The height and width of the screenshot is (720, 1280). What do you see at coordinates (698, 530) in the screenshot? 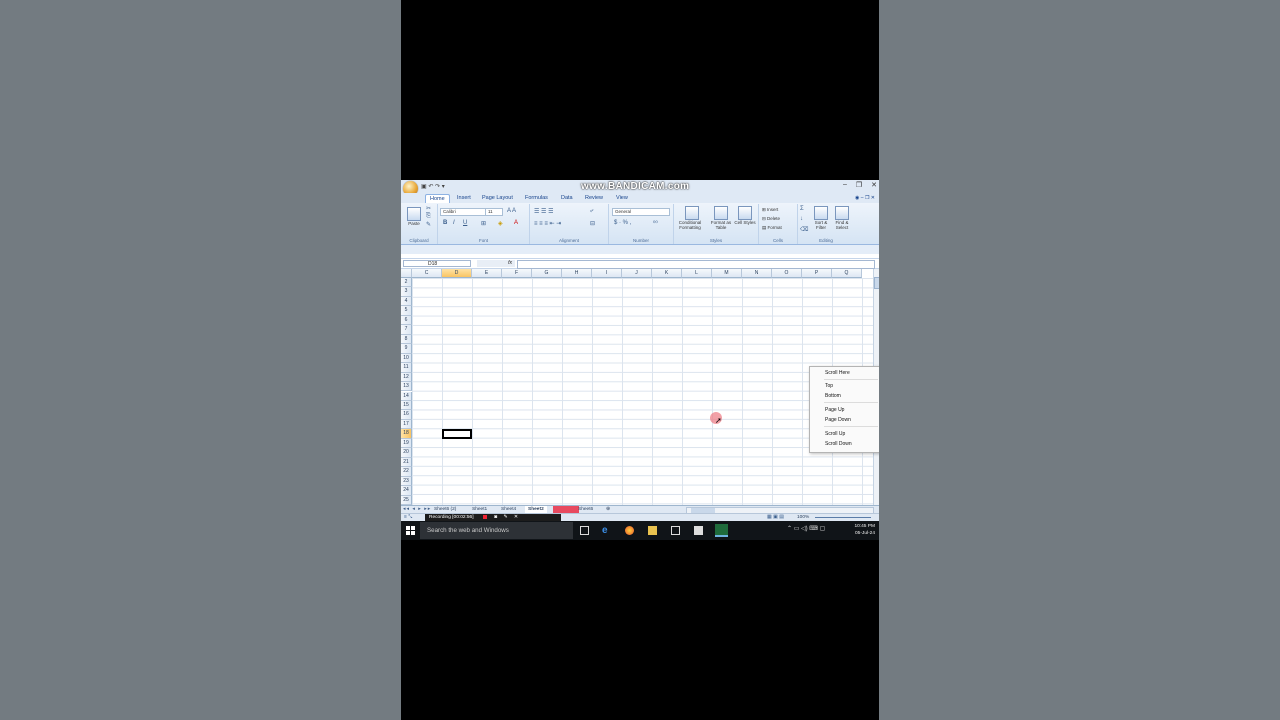
I see `media-icon` at bounding box center [698, 530].